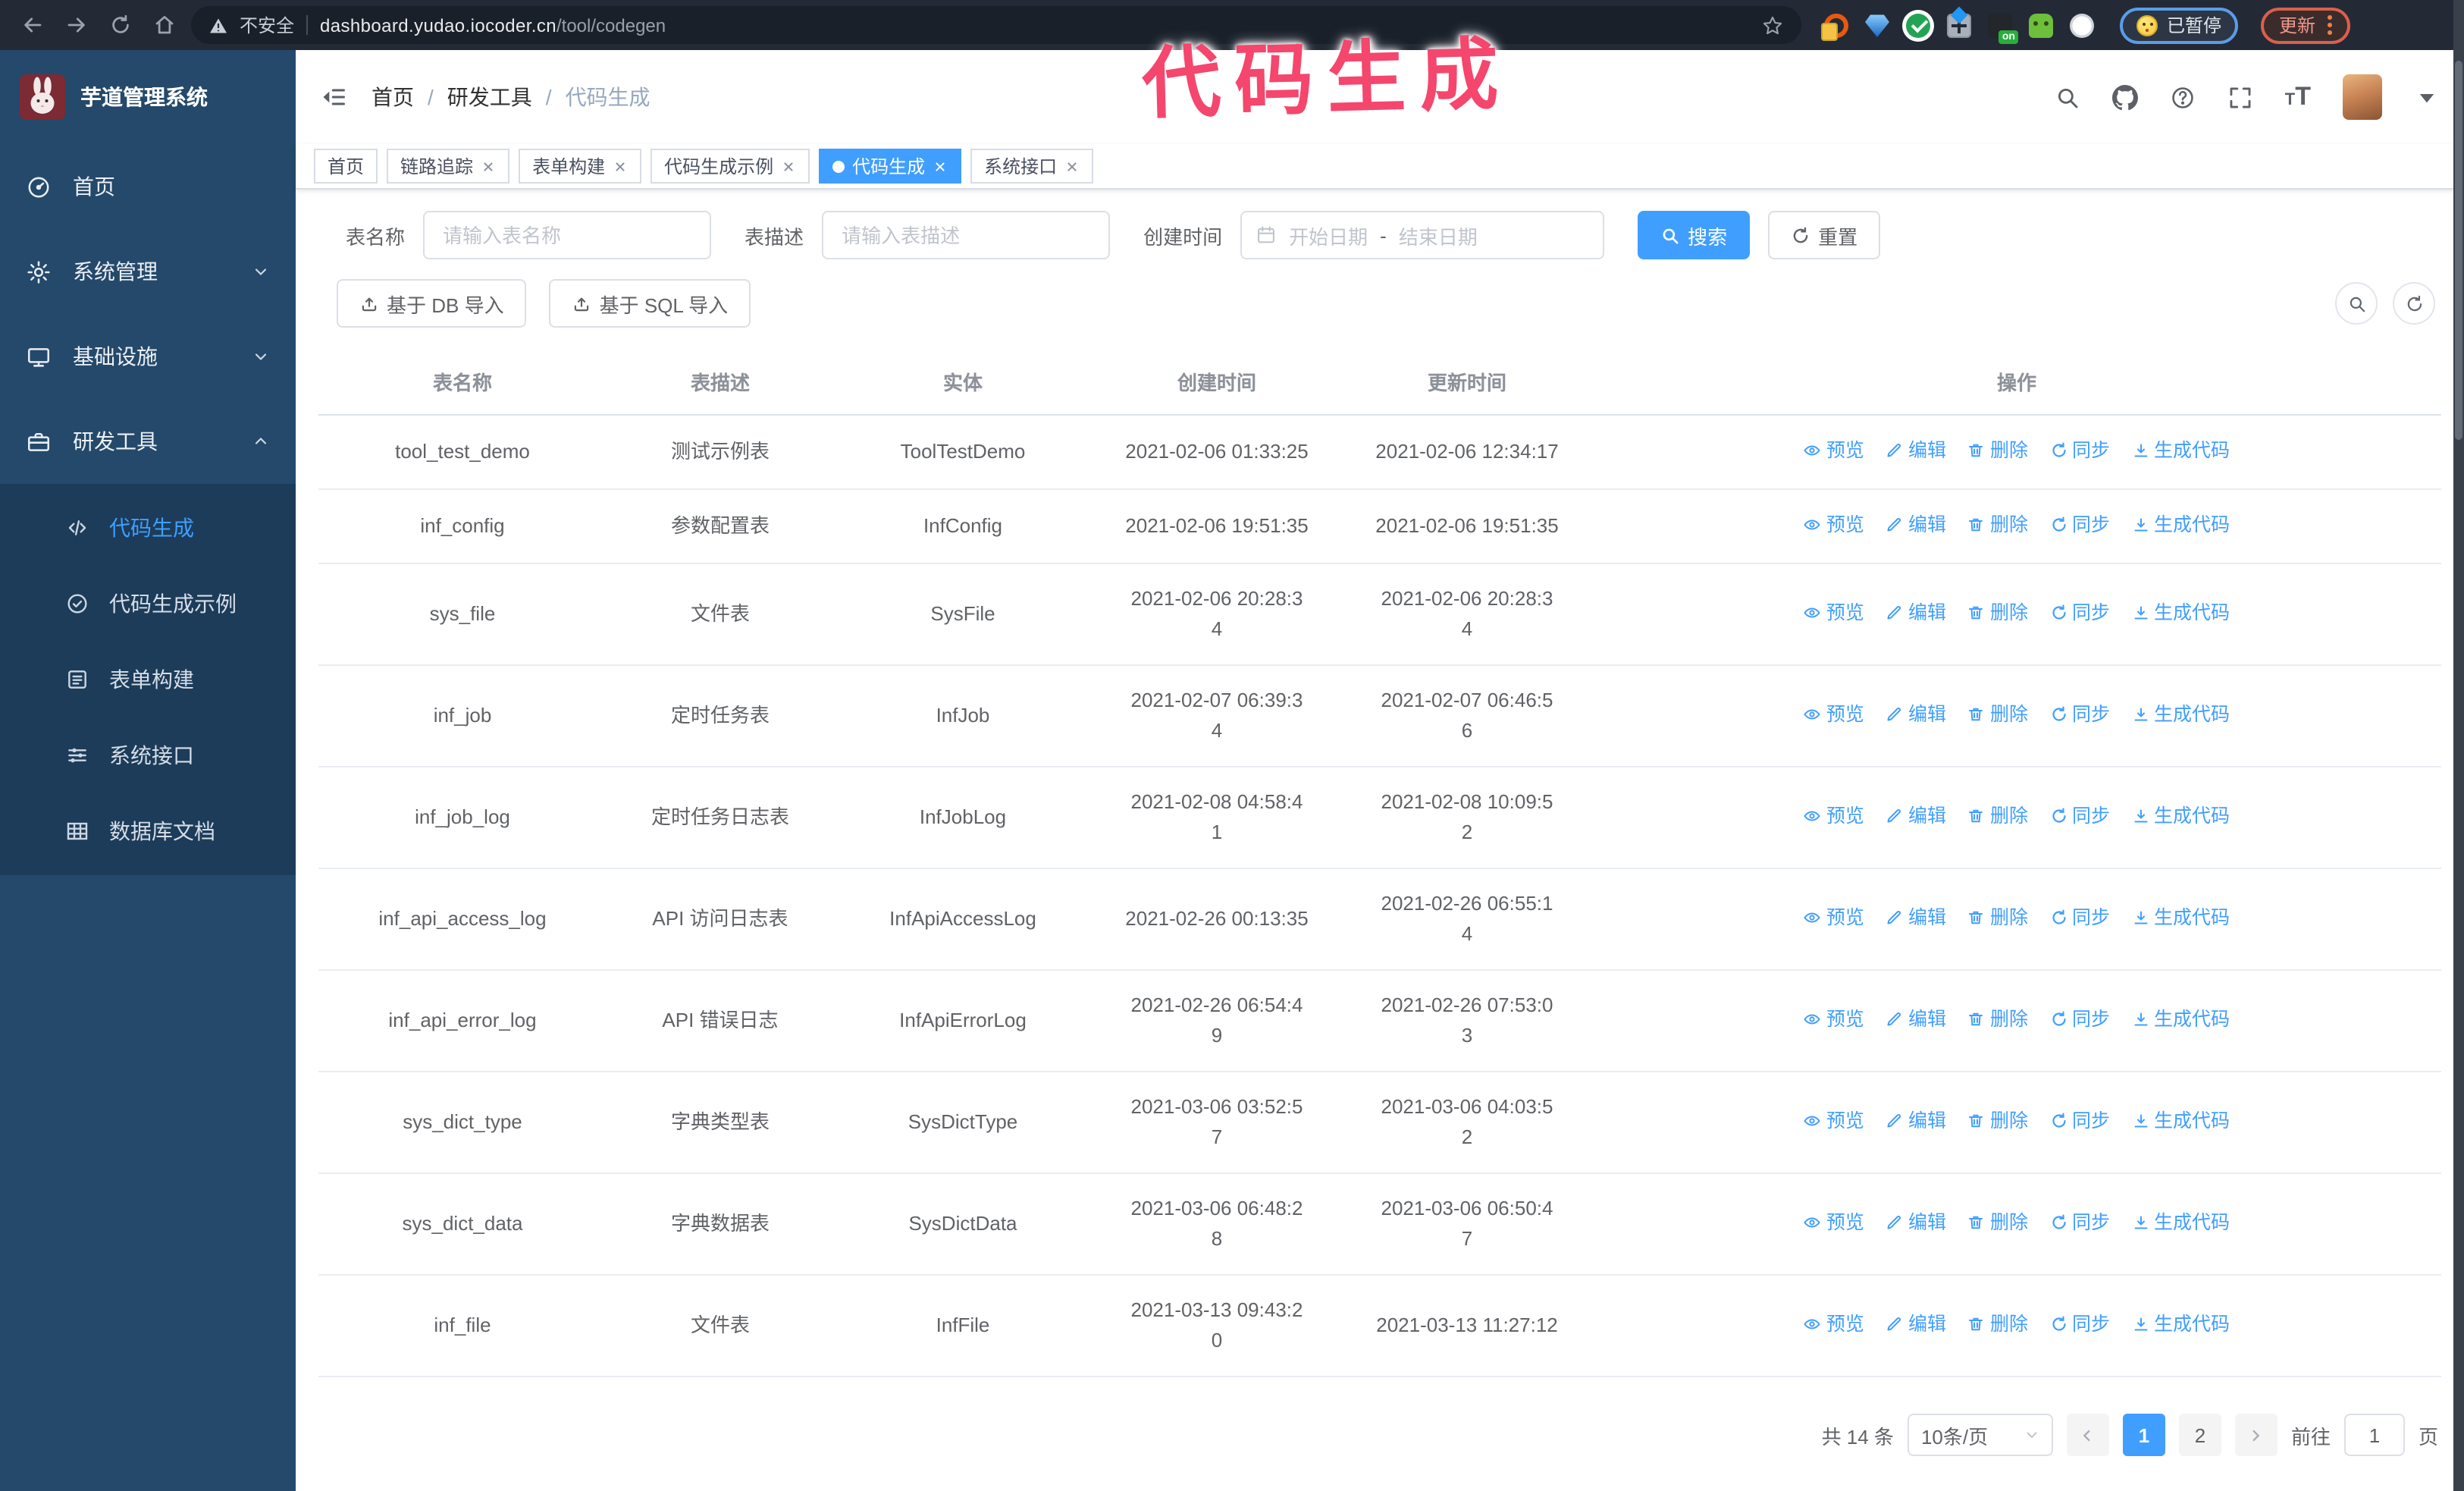  I want to click on sidebar-item: 研发工具, so click(148, 441).